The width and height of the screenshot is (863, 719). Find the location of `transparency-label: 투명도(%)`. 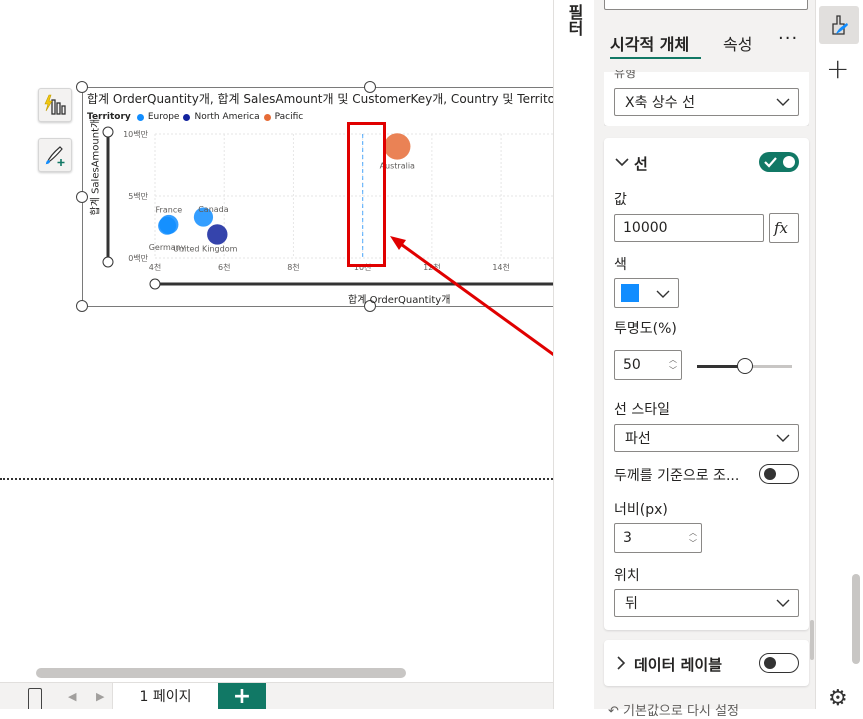

transparency-label: 투명도(%) is located at coordinates (645, 329).